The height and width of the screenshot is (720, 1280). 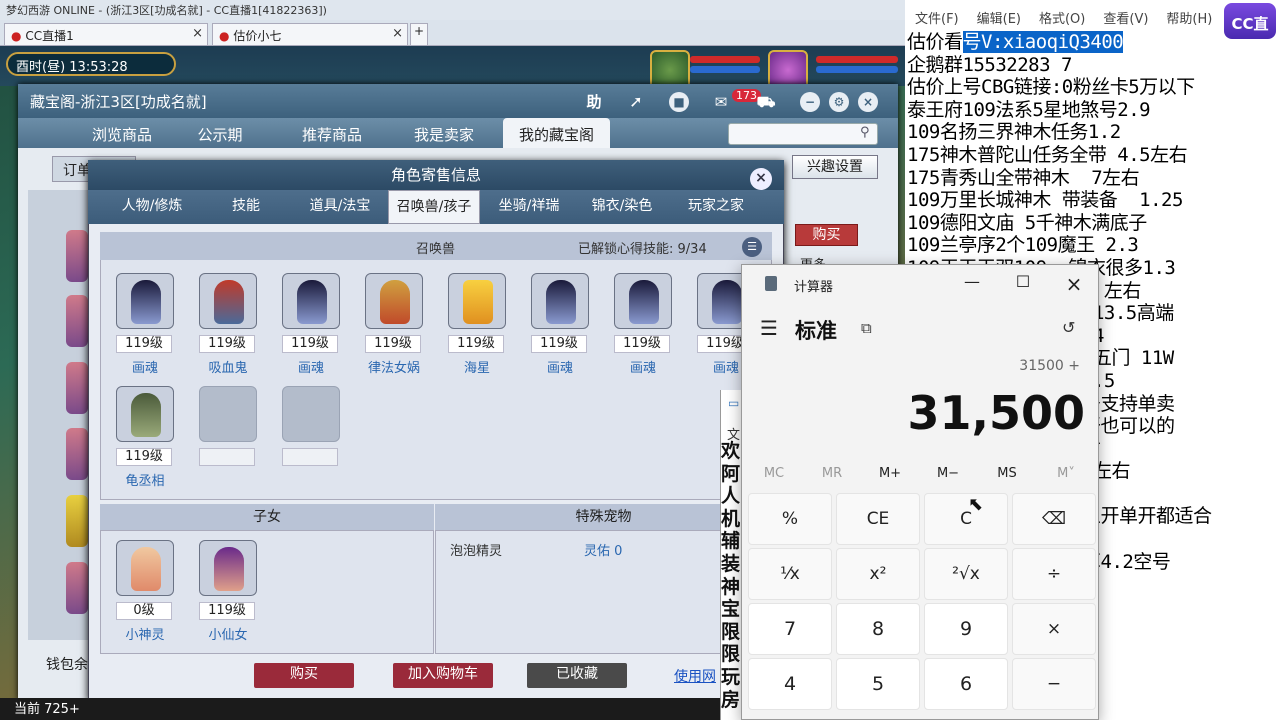 What do you see at coordinates (444, 133) in the screenshot?
I see `nav-seller: 我是卖家` at bounding box center [444, 133].